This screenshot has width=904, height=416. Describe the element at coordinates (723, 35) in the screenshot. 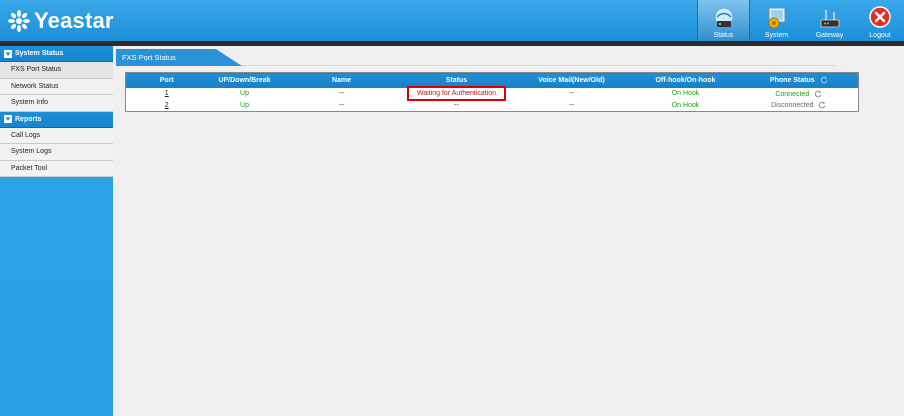

I see `nav-status-label: Status` at that location.